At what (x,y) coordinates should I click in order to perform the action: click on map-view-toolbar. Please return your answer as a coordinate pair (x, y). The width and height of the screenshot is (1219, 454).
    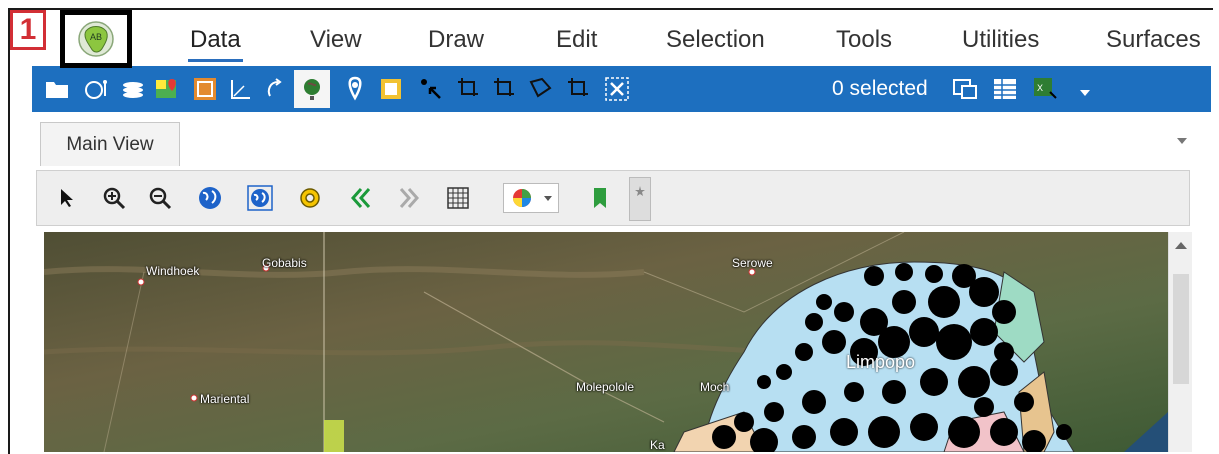
    Looking at the image, I should click on (613, 198).